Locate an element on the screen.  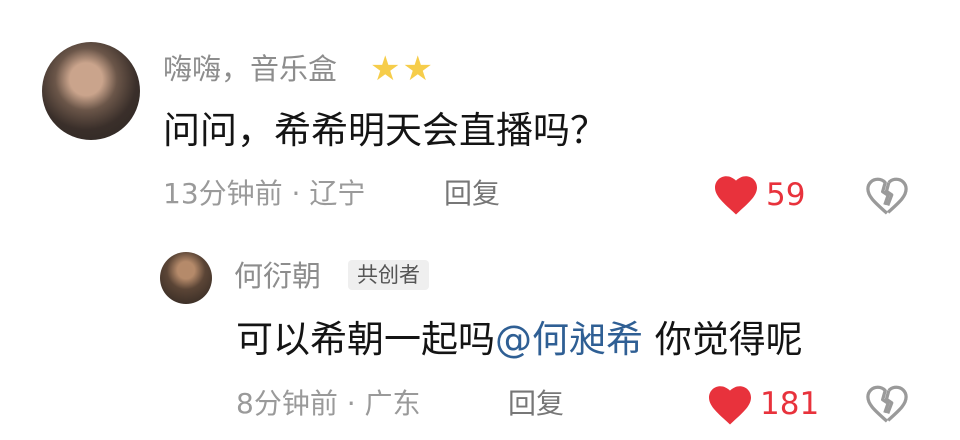
reply-meta: 8分钟前 · 广东 is located at coordinates (328, 403).